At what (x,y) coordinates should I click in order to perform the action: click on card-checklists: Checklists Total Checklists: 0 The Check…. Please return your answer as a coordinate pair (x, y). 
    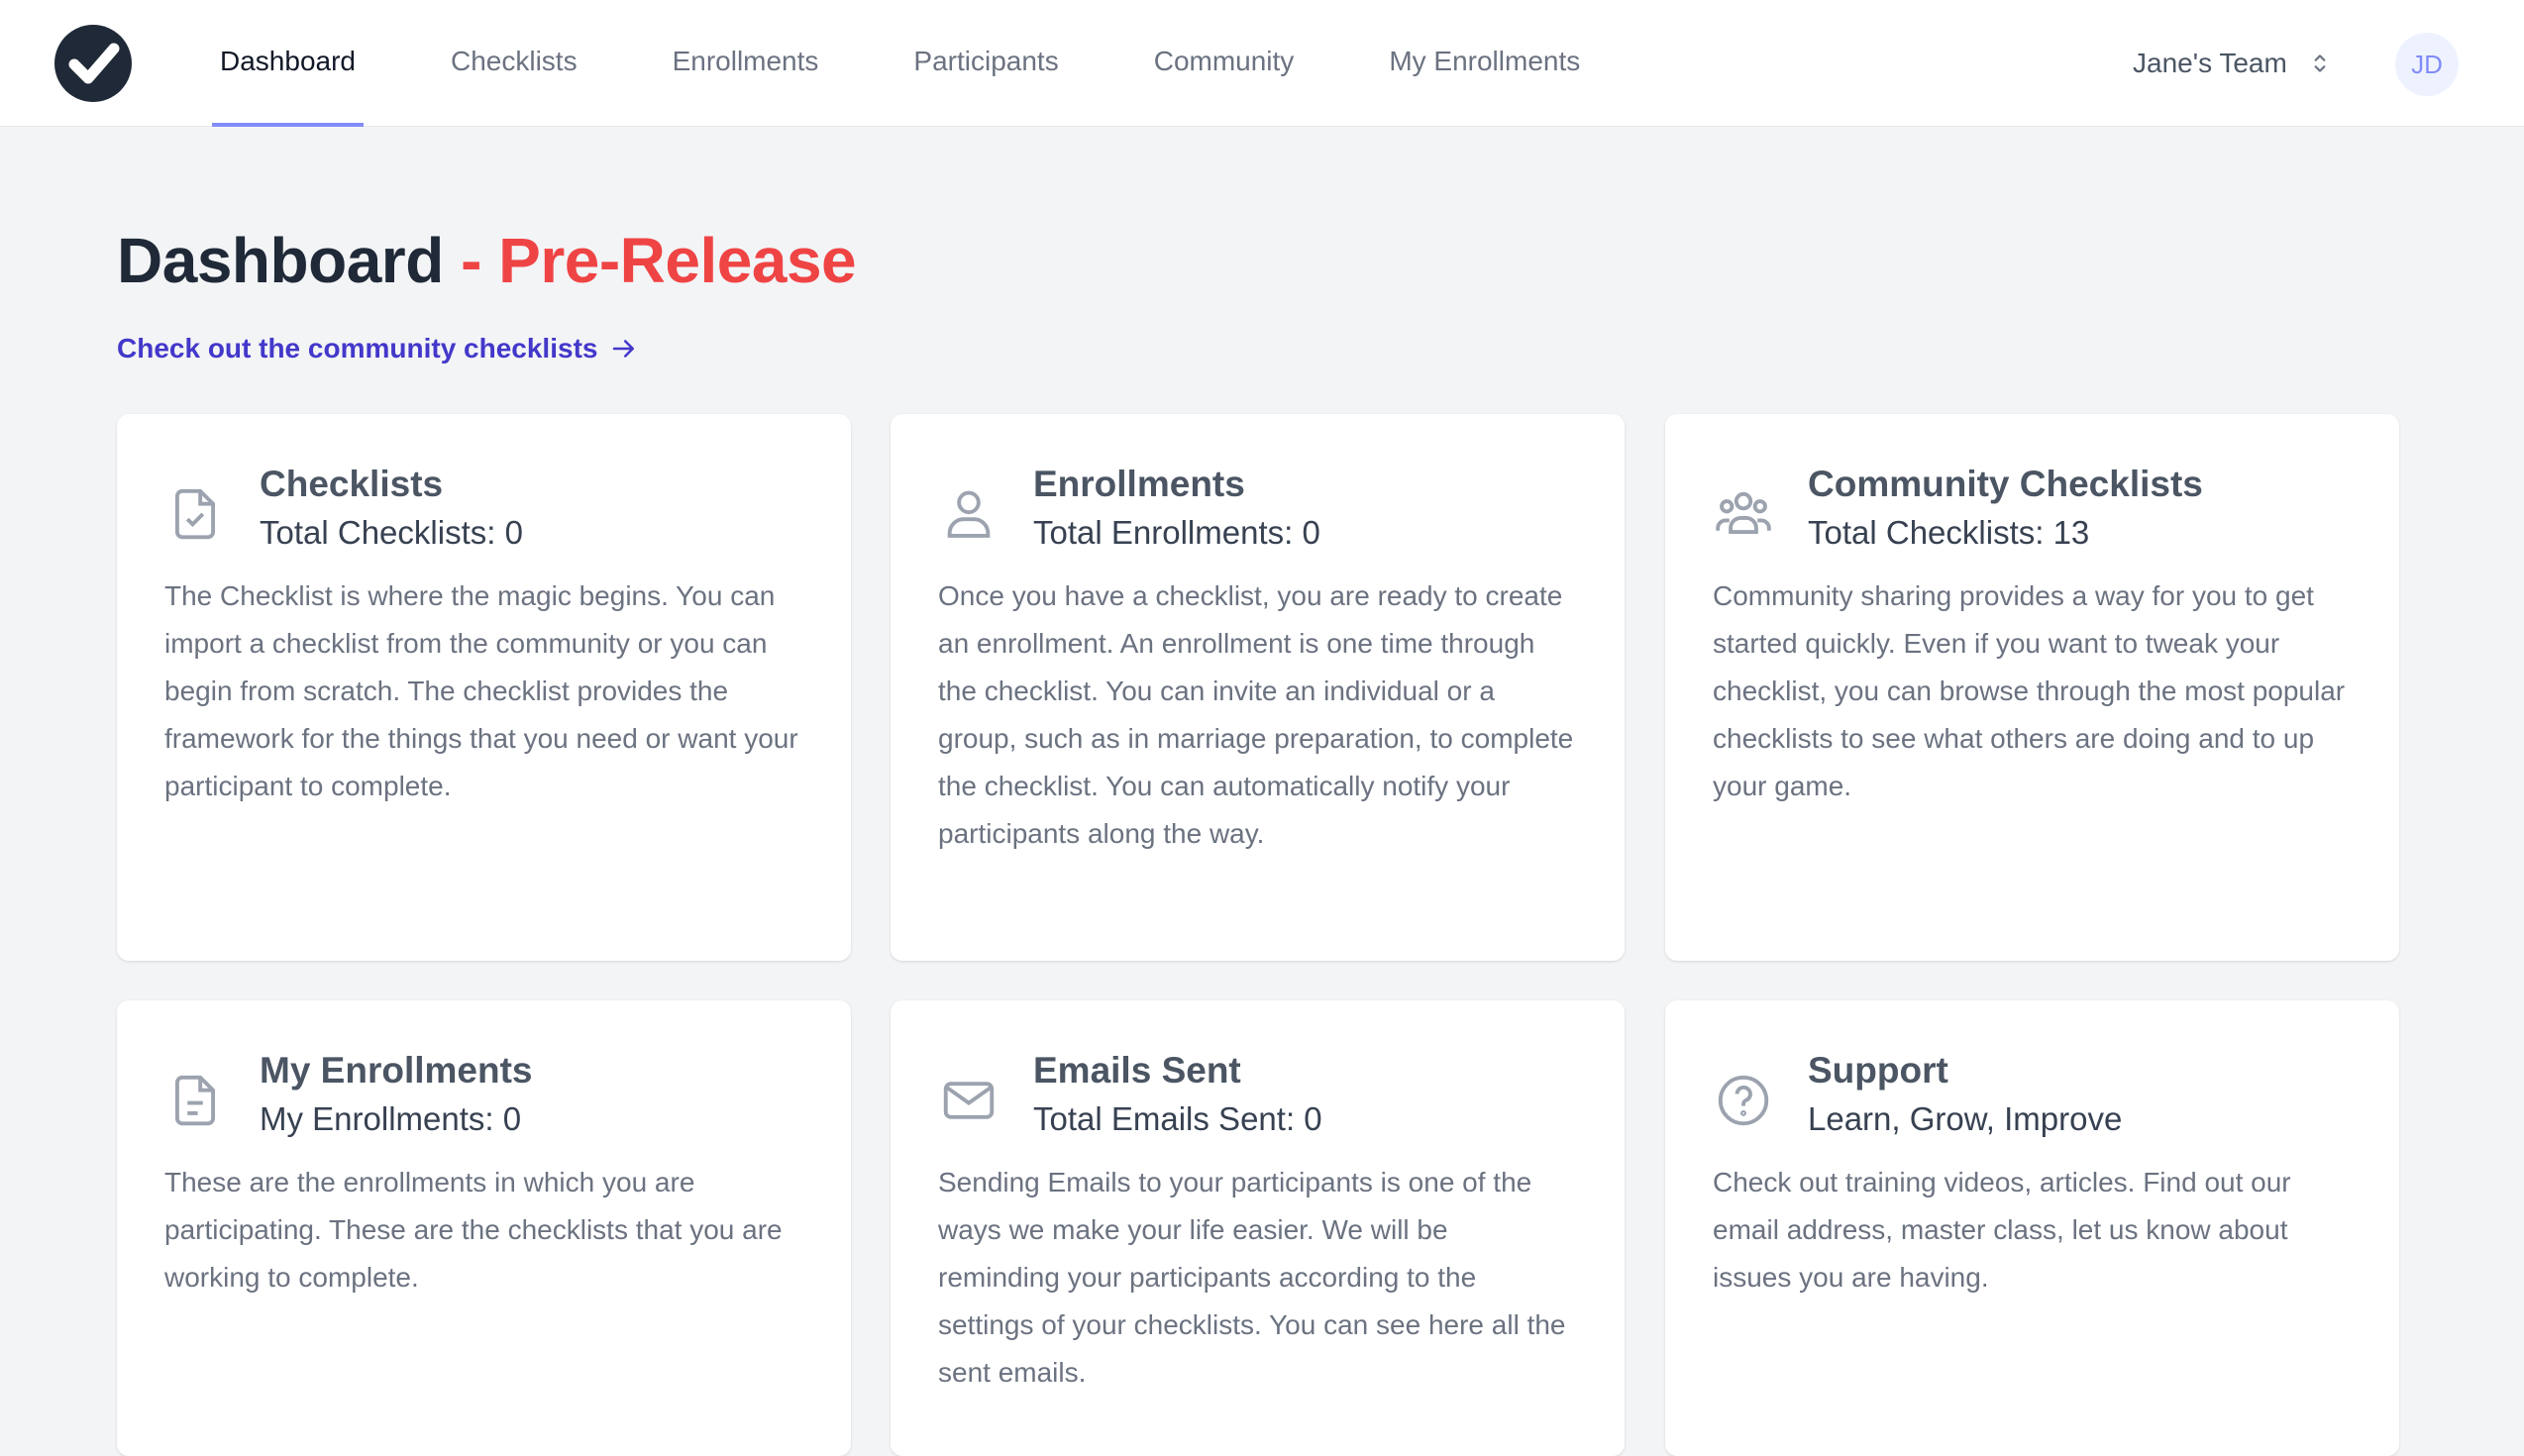
    Looking at the image, I should click on (484, 687).